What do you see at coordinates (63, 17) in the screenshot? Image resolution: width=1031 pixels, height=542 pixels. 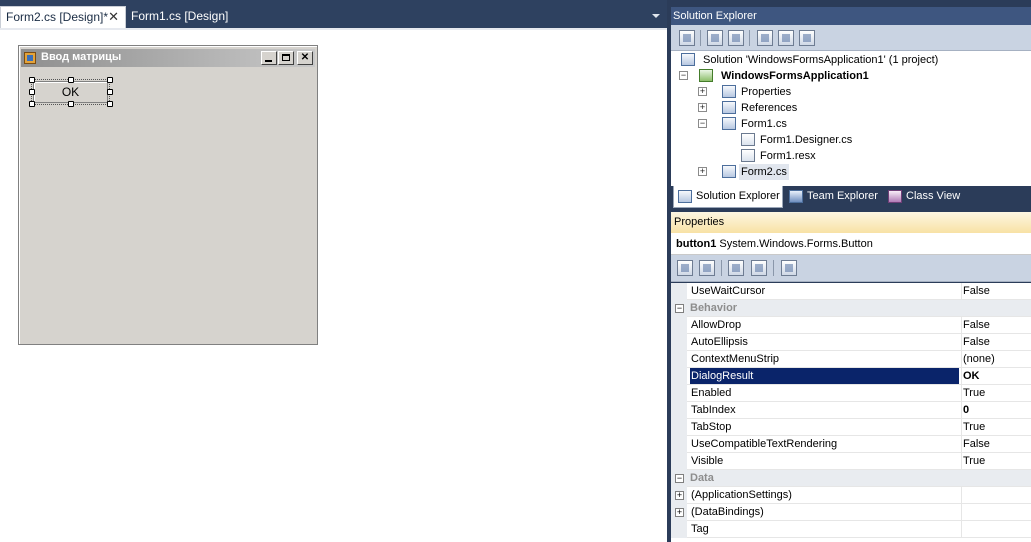 I see `tab-form2-design: Form2.cs [Design]* ✕` at bounding box center [63, 17].